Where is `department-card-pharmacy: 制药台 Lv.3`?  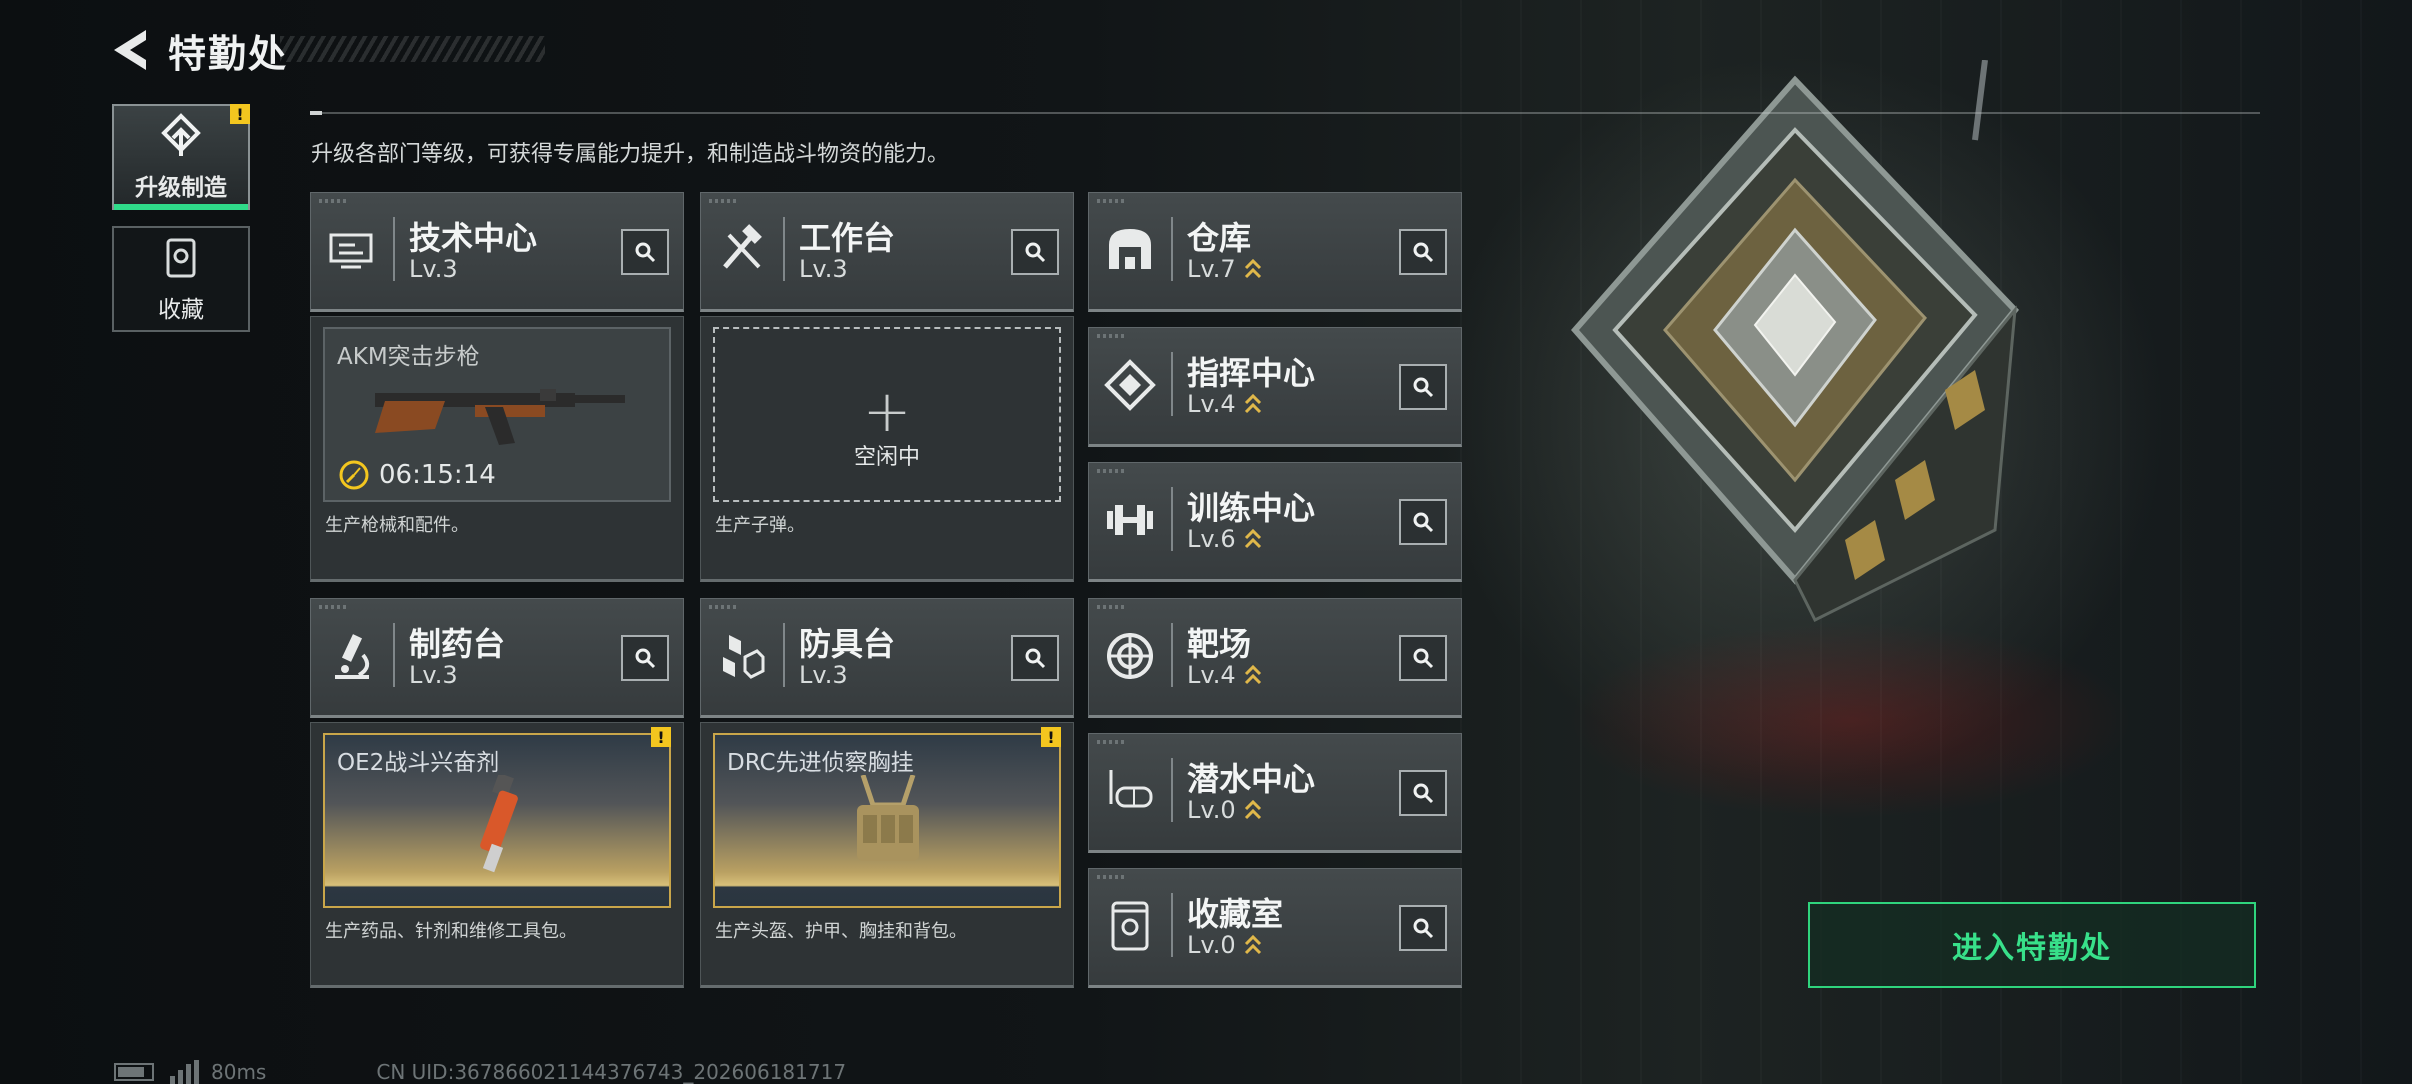 department-card-pharmacy: 制药台 Lv.3 is located at coordinates (497, 658).